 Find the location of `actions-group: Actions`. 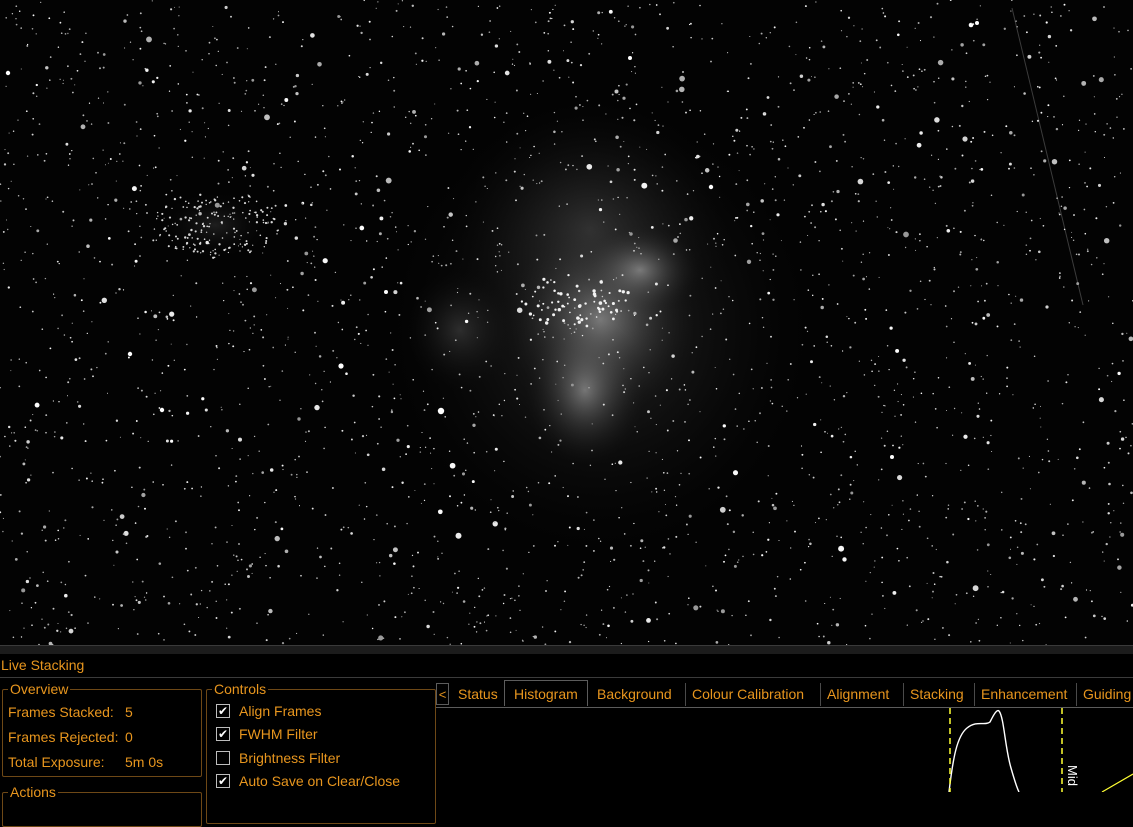

actions-group: Actions is located at coordinates (102, 806).